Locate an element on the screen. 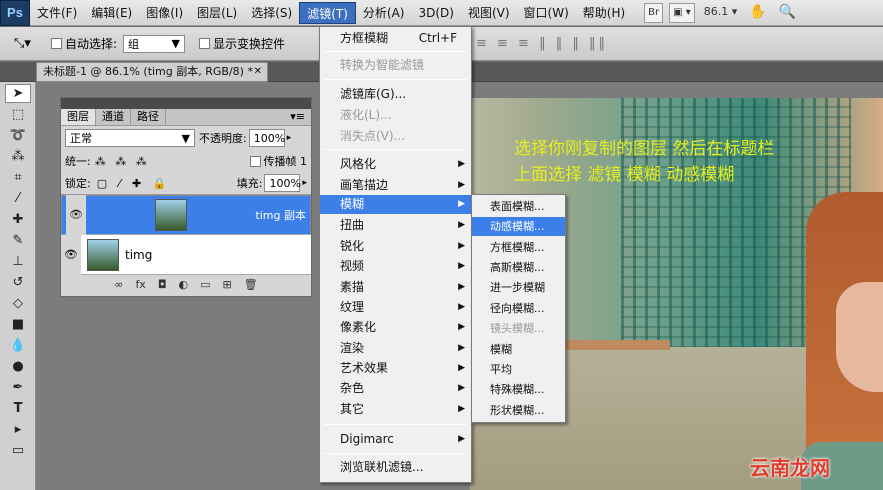 This screenshot has width=883, height=490. eyedropper-icon: ⁄ is located at coordinates (18, 198).